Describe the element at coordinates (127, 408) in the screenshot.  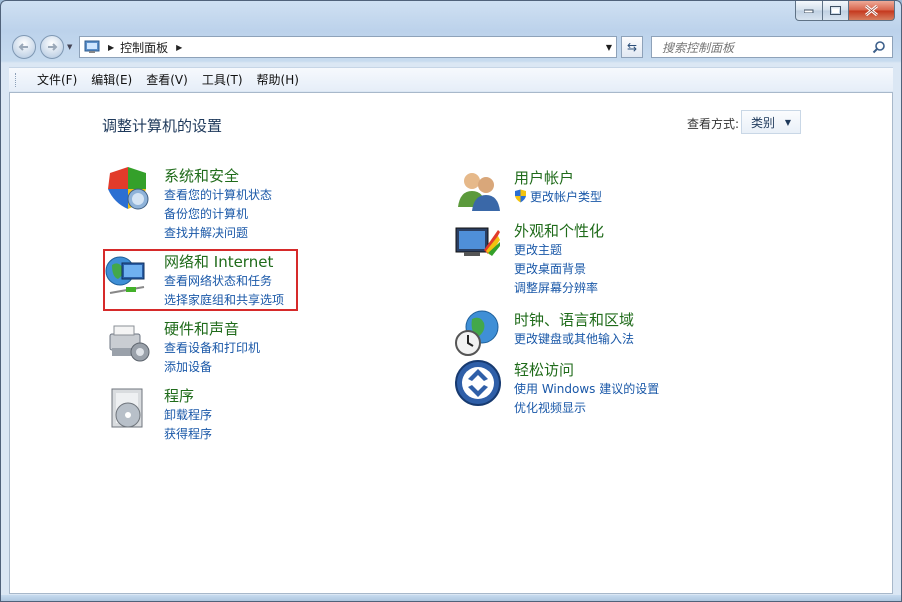
I see `programs-icon` at that location.